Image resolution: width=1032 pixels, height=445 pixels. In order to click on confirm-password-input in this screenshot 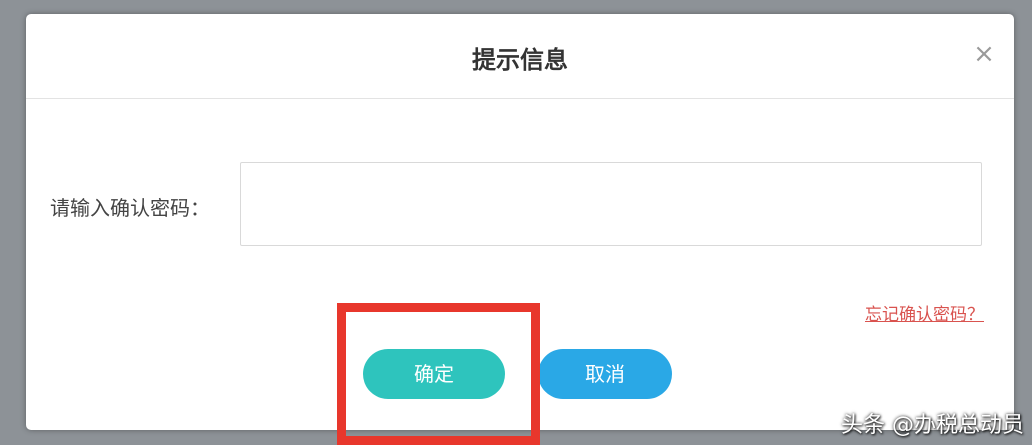, I will do `click(611, 204)`.